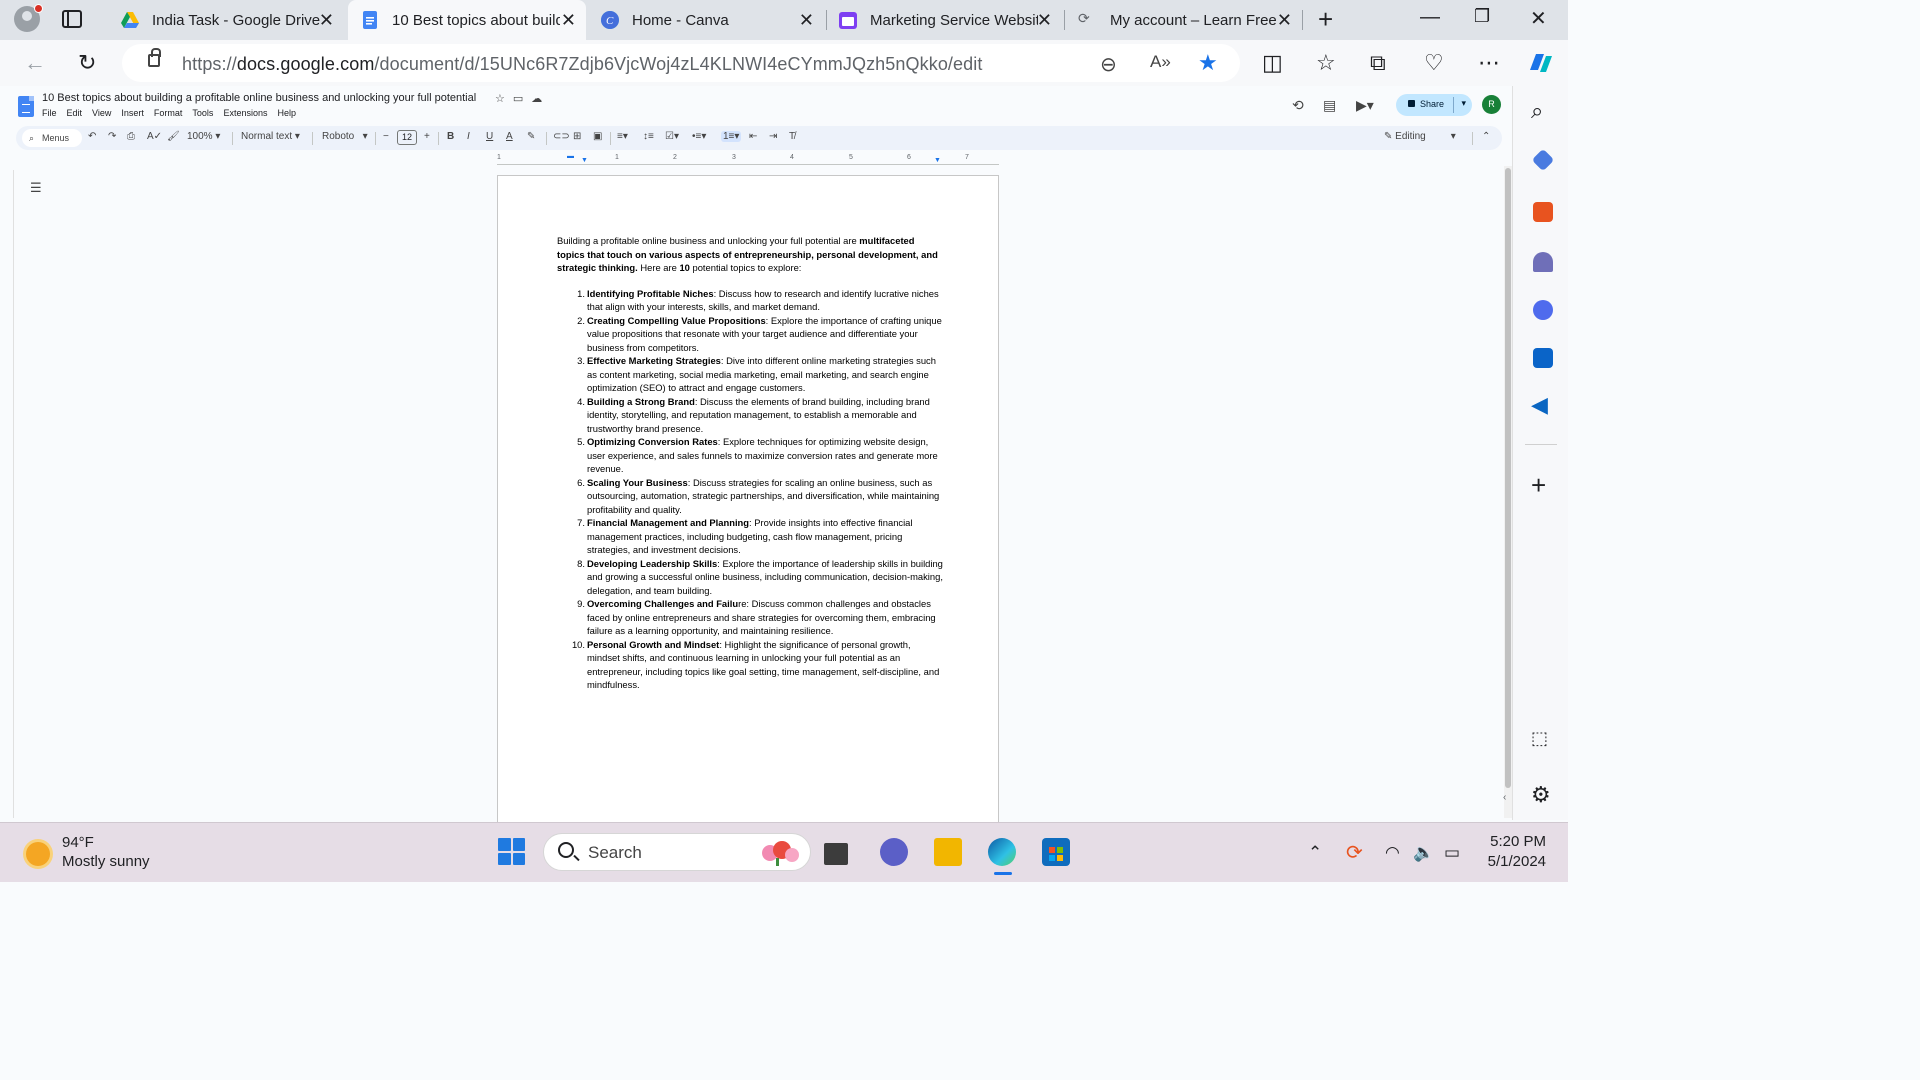 This screenshot has height=1080, width=1920. Describe the element at coordinates (1423, 853) in the screenshot. I see `volume-icon: 🔈` at that location.